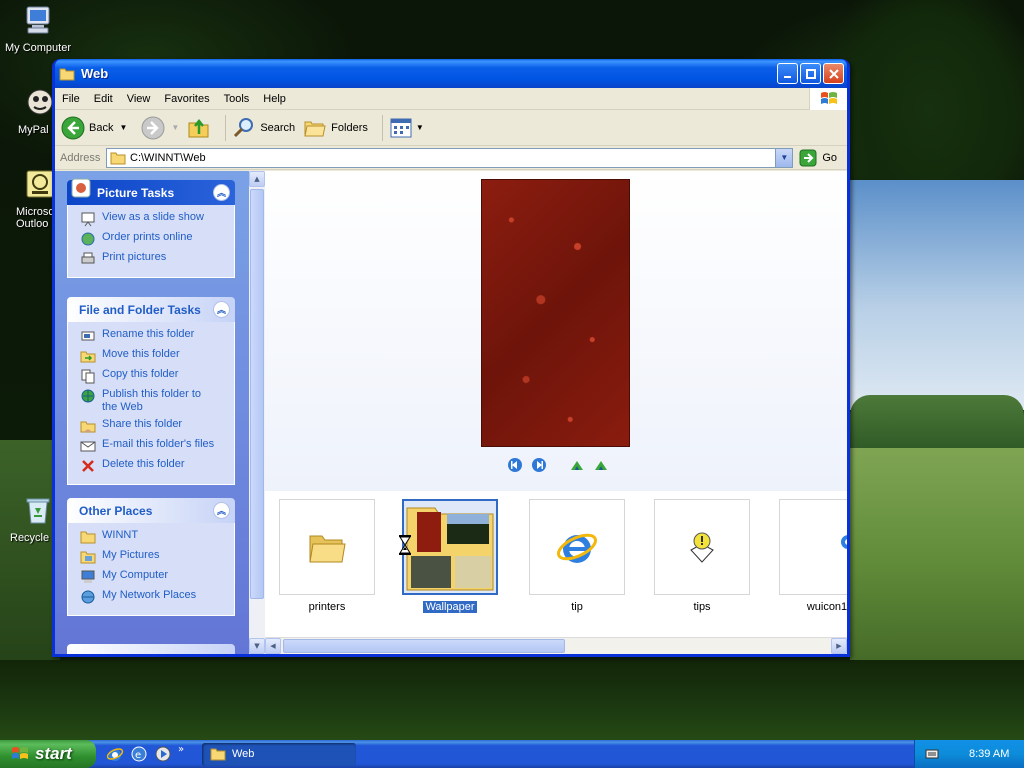 The height and width of the screenshot is (768, 1024). I want to click on forward-dropdown-icon: ▼, so click(175, 127).